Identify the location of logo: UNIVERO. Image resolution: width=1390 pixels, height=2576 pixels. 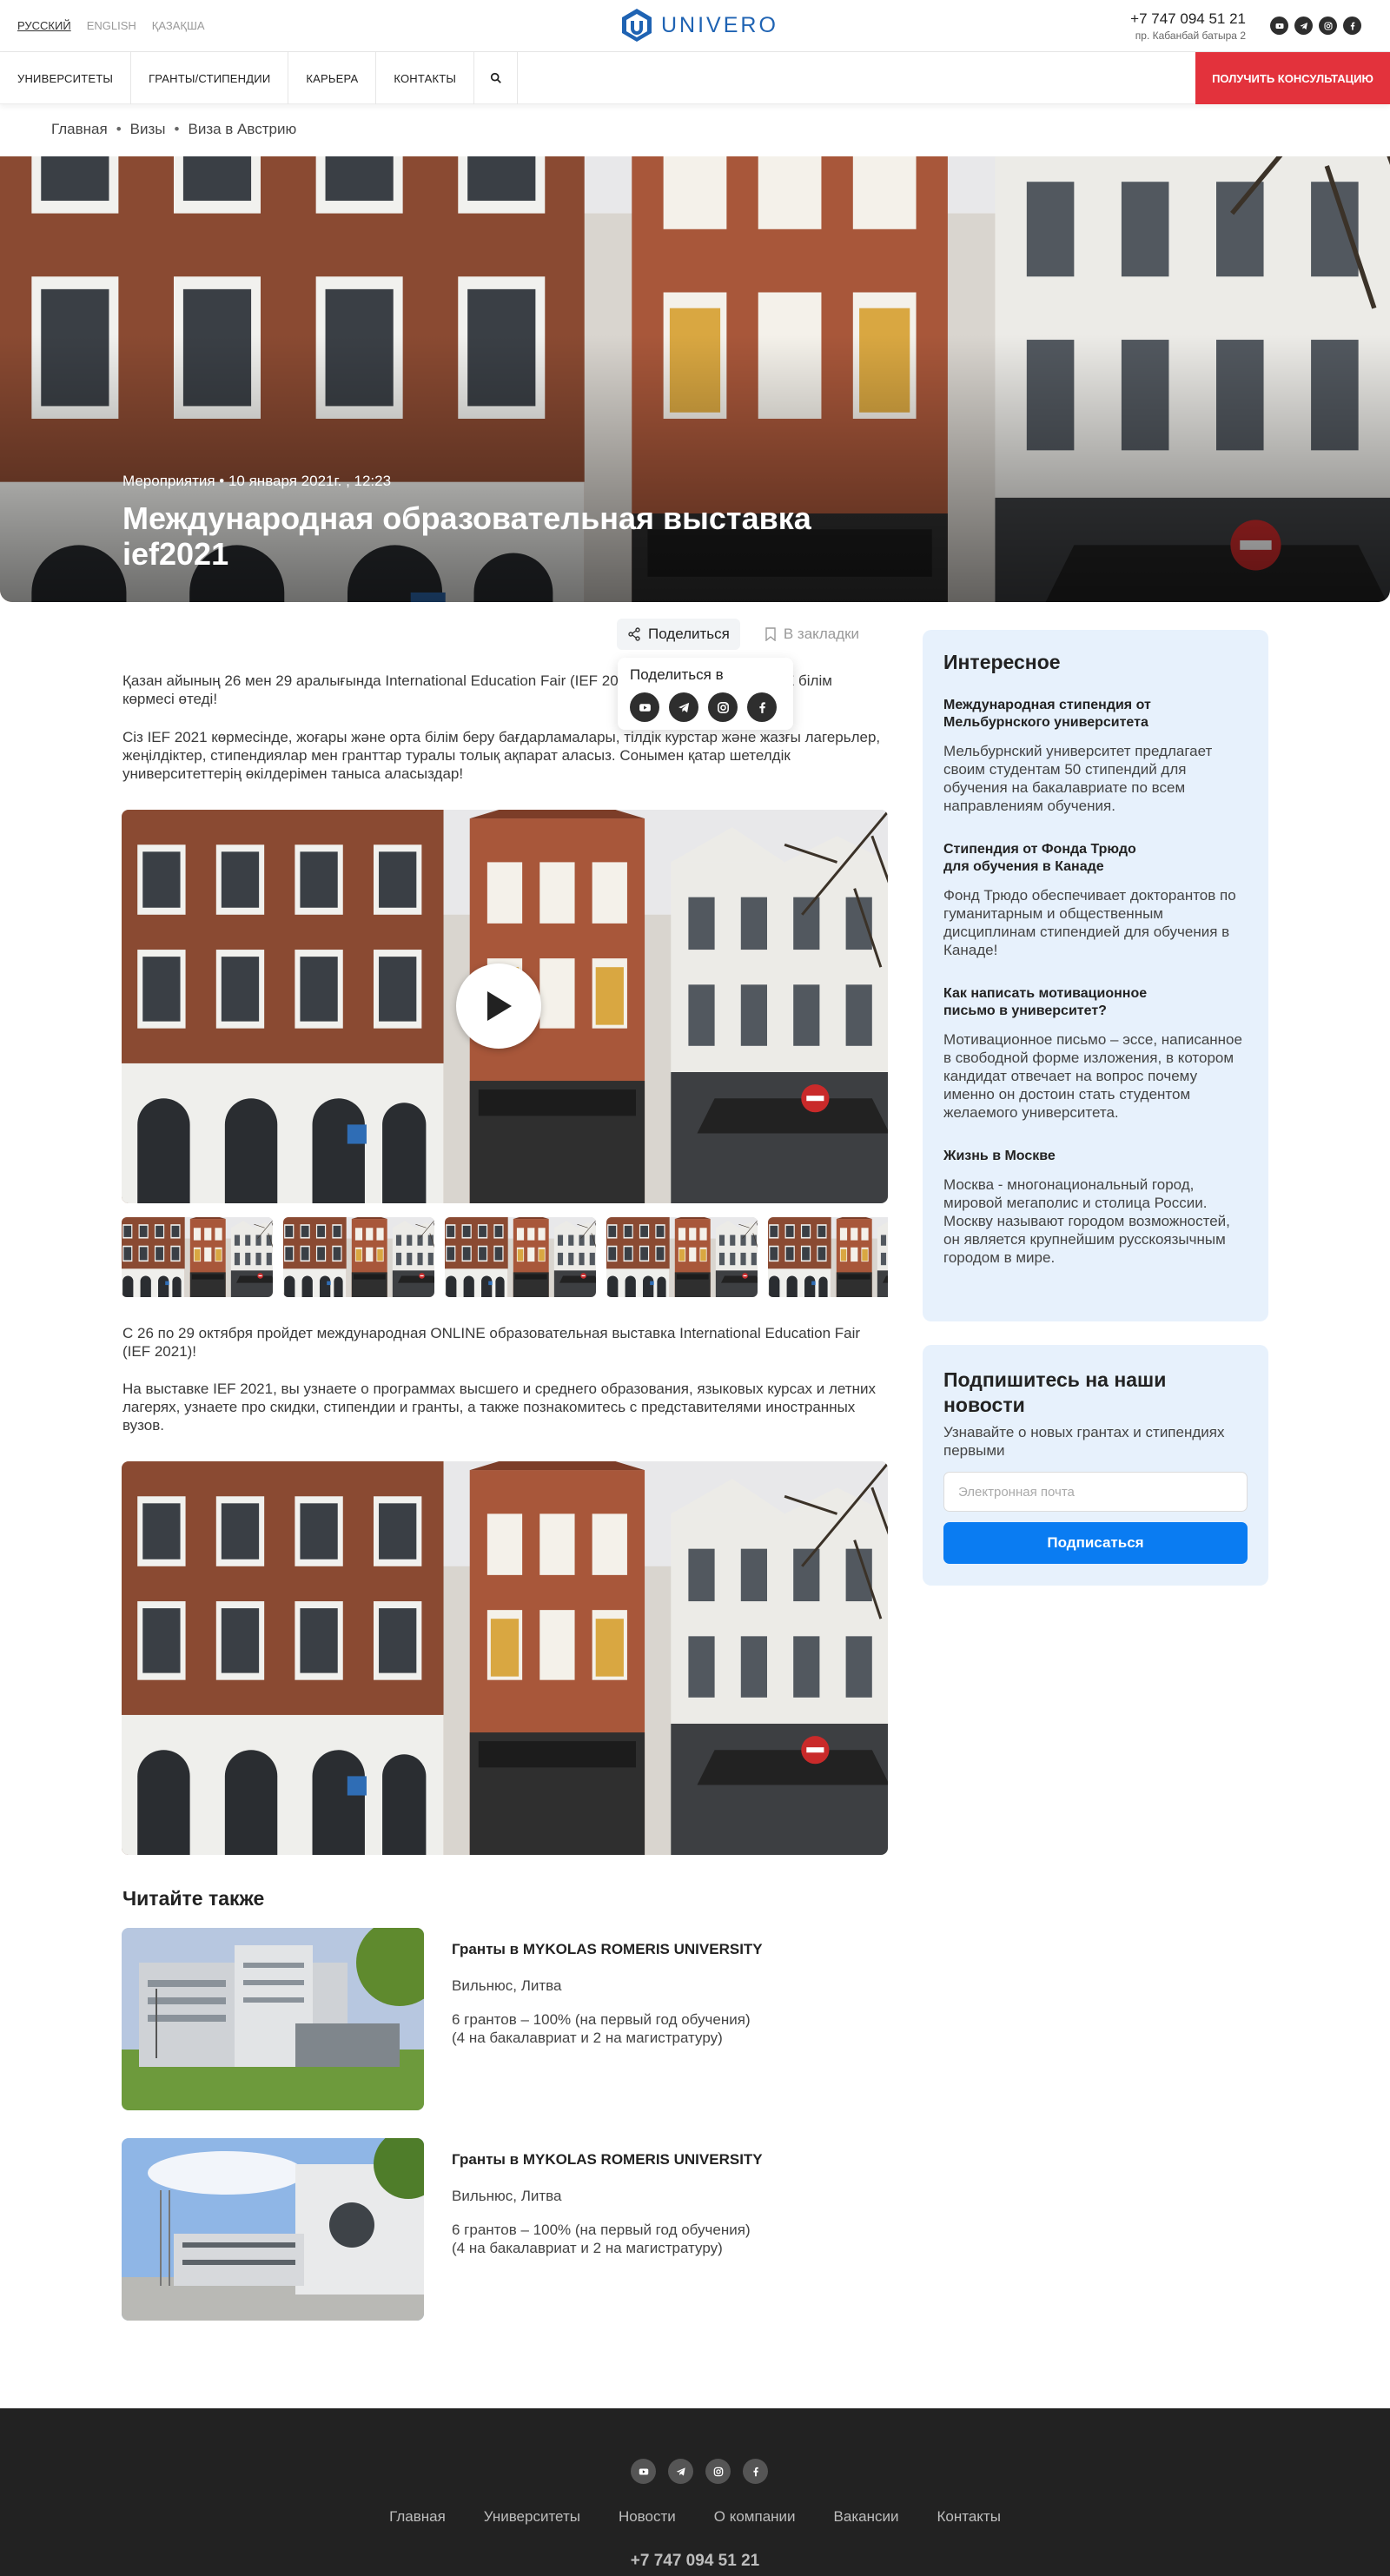
(698, 25).